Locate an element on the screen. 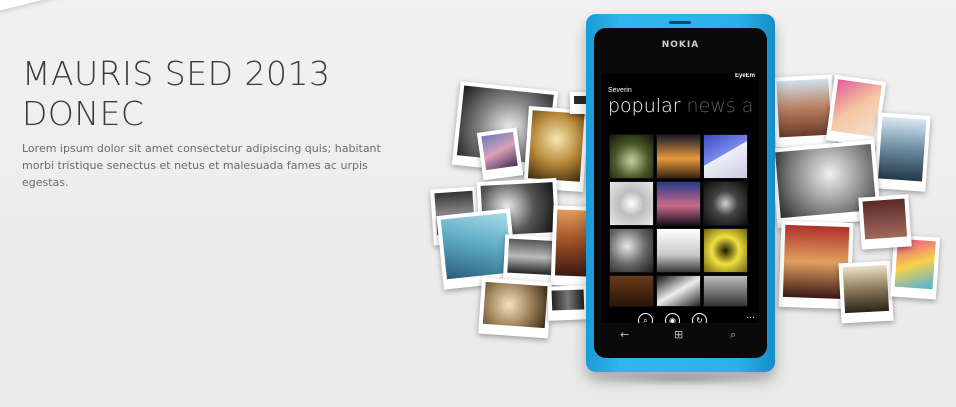  brand-logo: NOKIA is located at coordinates (680, 45).